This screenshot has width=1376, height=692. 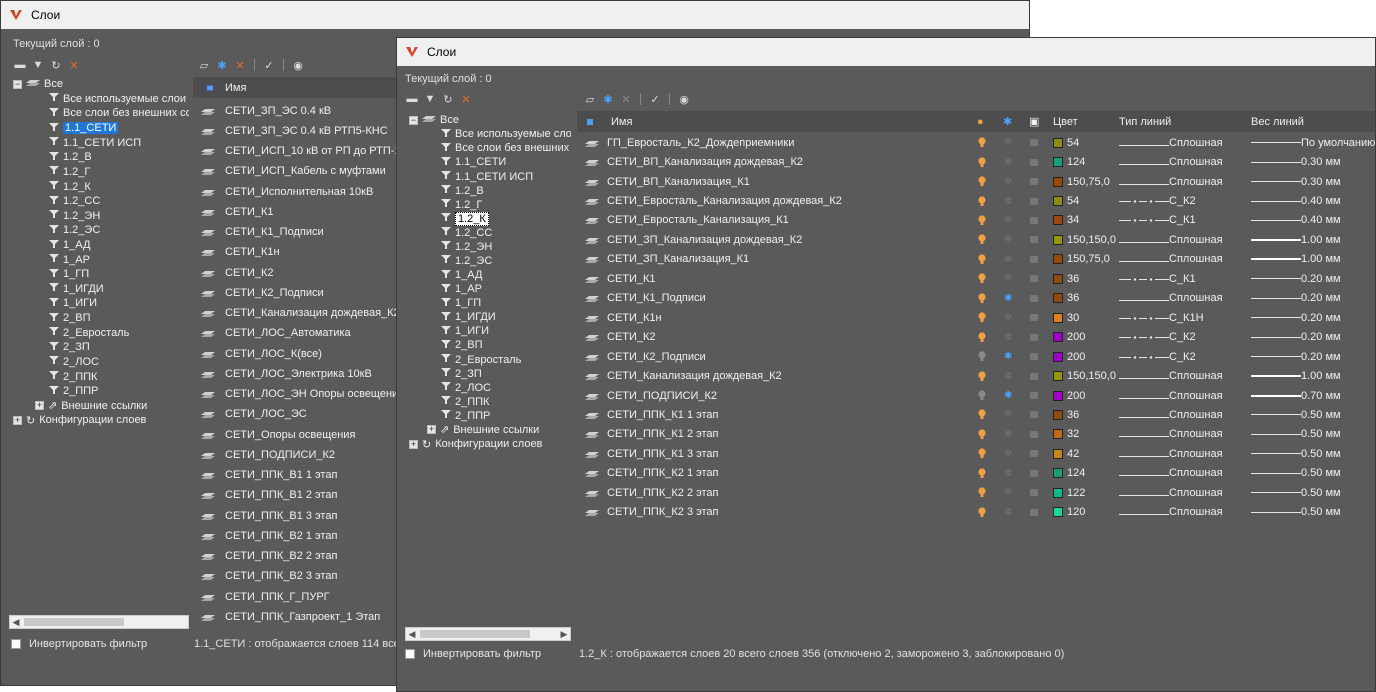 I want to click on tree-item: 1_АР, so click(x=69, y=259).